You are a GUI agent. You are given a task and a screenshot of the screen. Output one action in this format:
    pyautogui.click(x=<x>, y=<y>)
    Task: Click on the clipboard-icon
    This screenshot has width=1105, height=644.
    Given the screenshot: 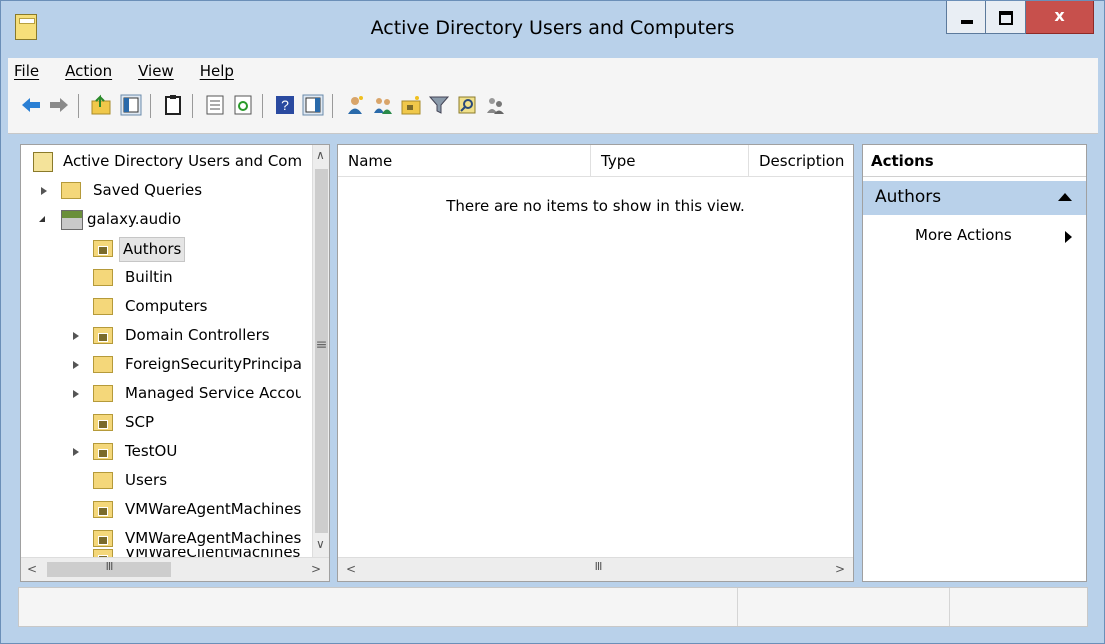 What is the action you would take?
    pyautogui.click(x=173, y=105)
    